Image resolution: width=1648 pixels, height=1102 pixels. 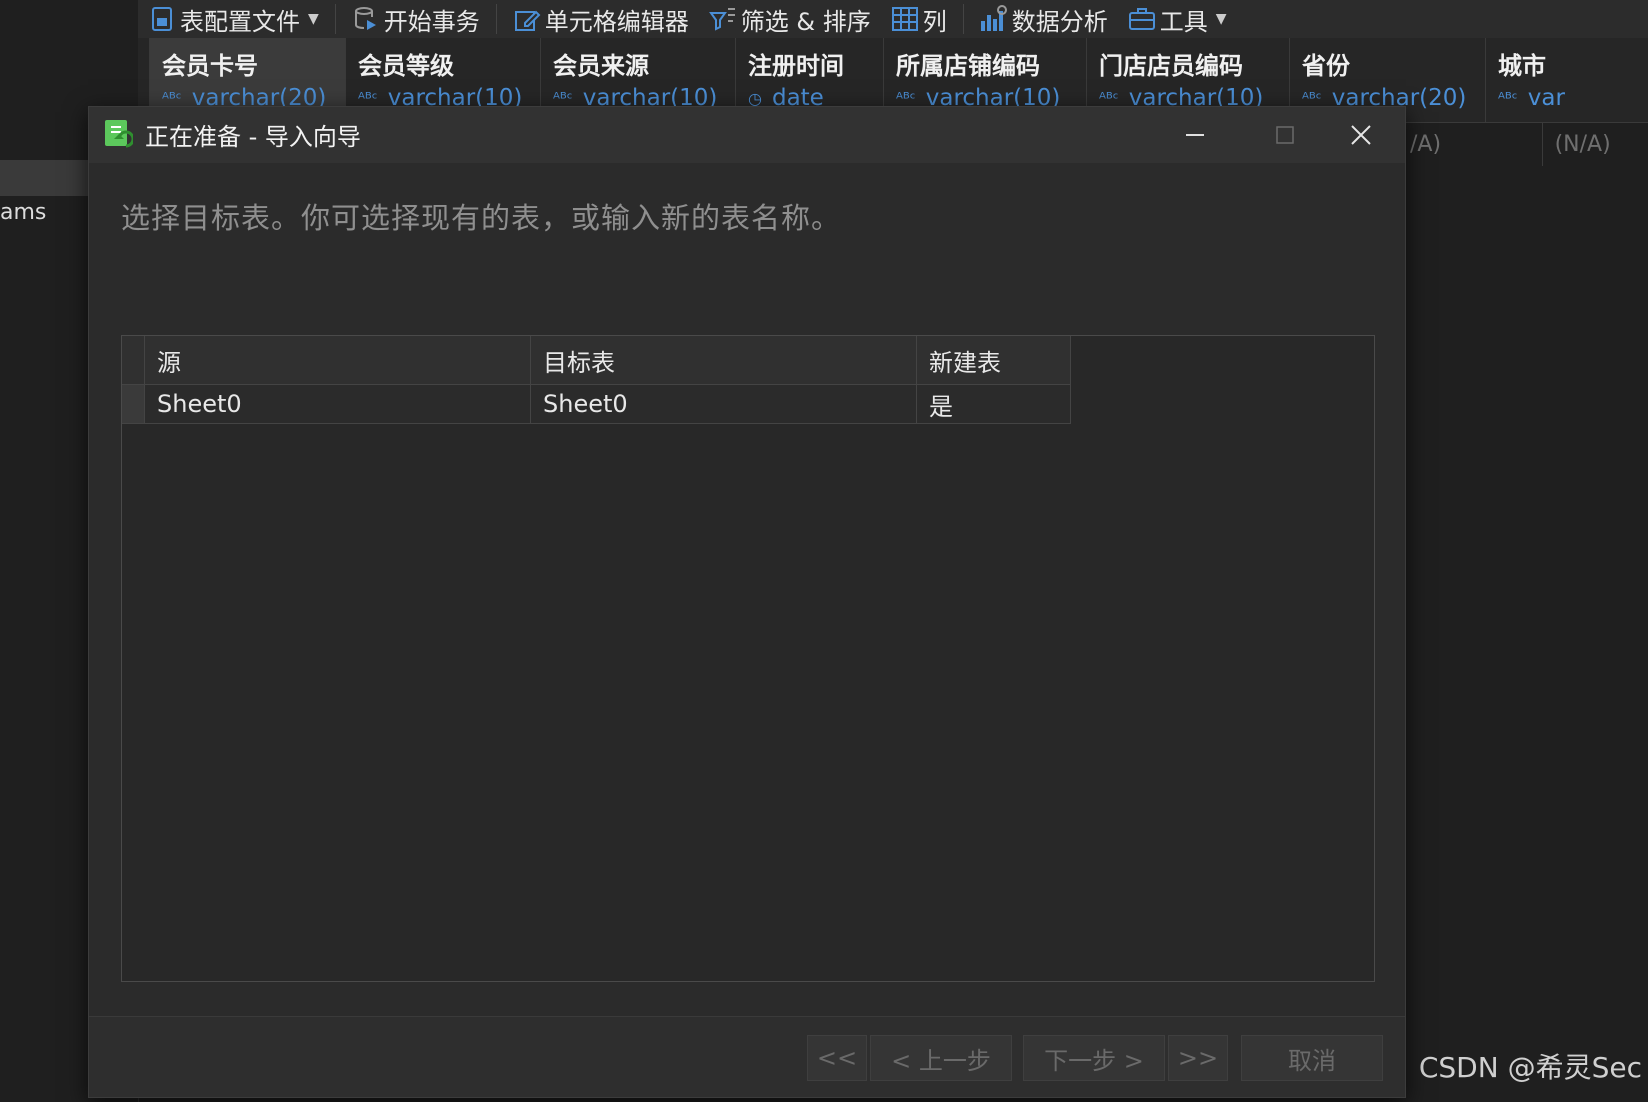 I want to click on import-wizard-icon, so click(x=119, y=134).